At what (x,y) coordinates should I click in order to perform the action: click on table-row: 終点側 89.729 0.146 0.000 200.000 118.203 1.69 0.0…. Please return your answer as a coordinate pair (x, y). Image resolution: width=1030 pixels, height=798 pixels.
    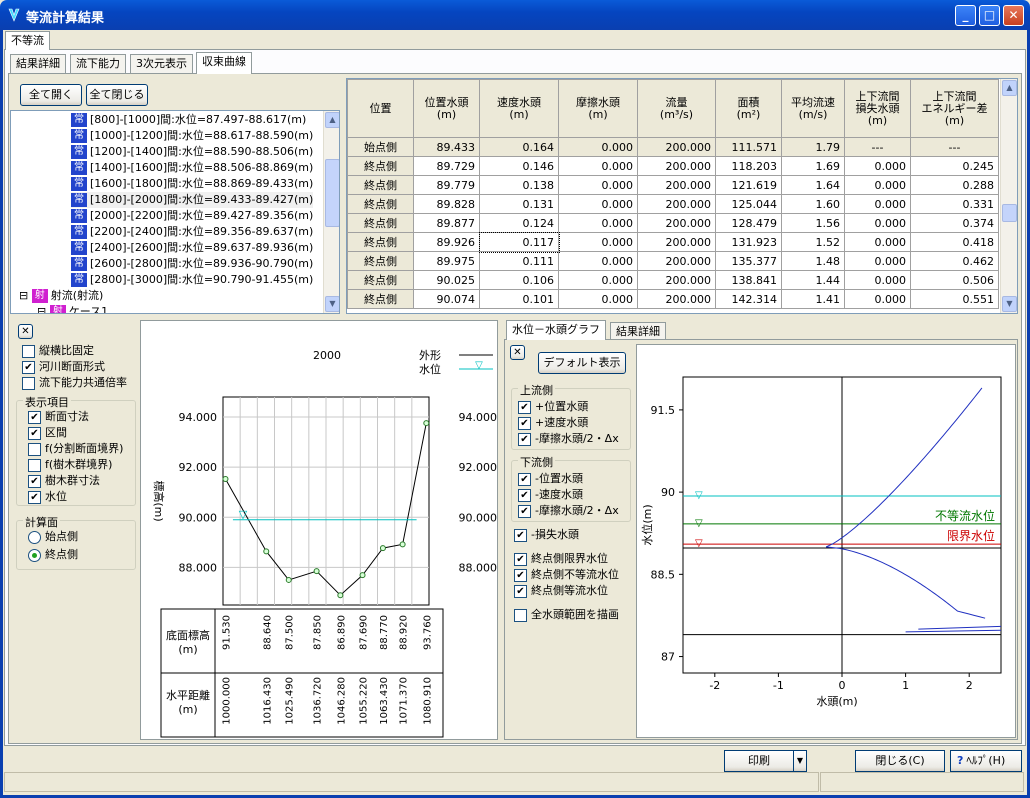
    Looking at the image, I should click on (673, 166).